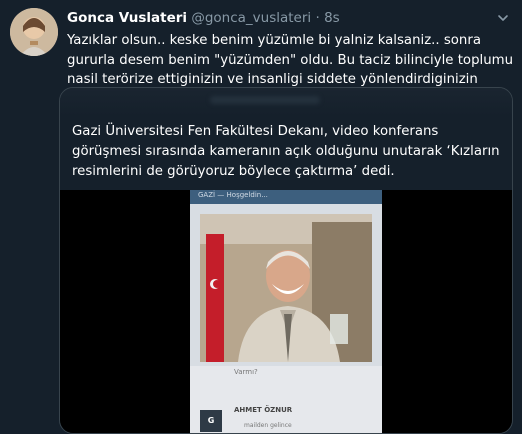  I want to click on avatar, so click(34, 32).